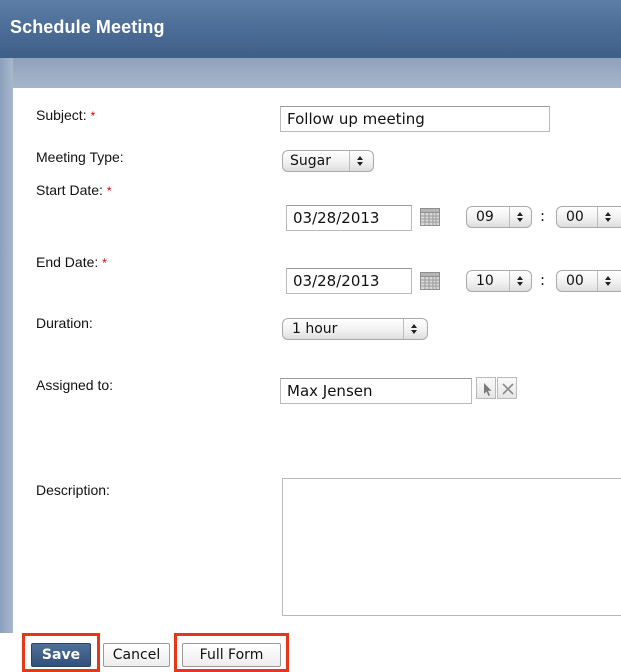  What do you see at coordinates (67, 262) in the screenshot?
I see `end-date-label-text: End Date:` at bounding box center [67, 262].